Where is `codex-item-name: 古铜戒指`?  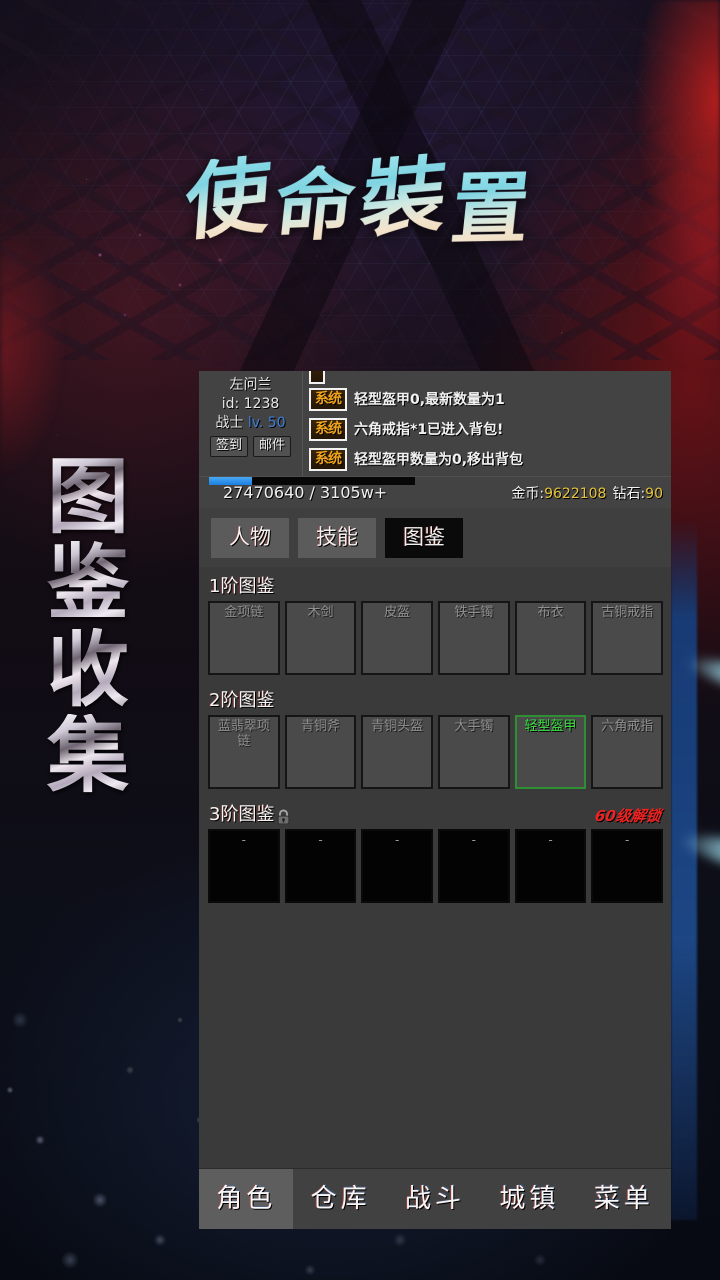 codex-item-name: 古铜戒指 is located at coordinates (627, 612).